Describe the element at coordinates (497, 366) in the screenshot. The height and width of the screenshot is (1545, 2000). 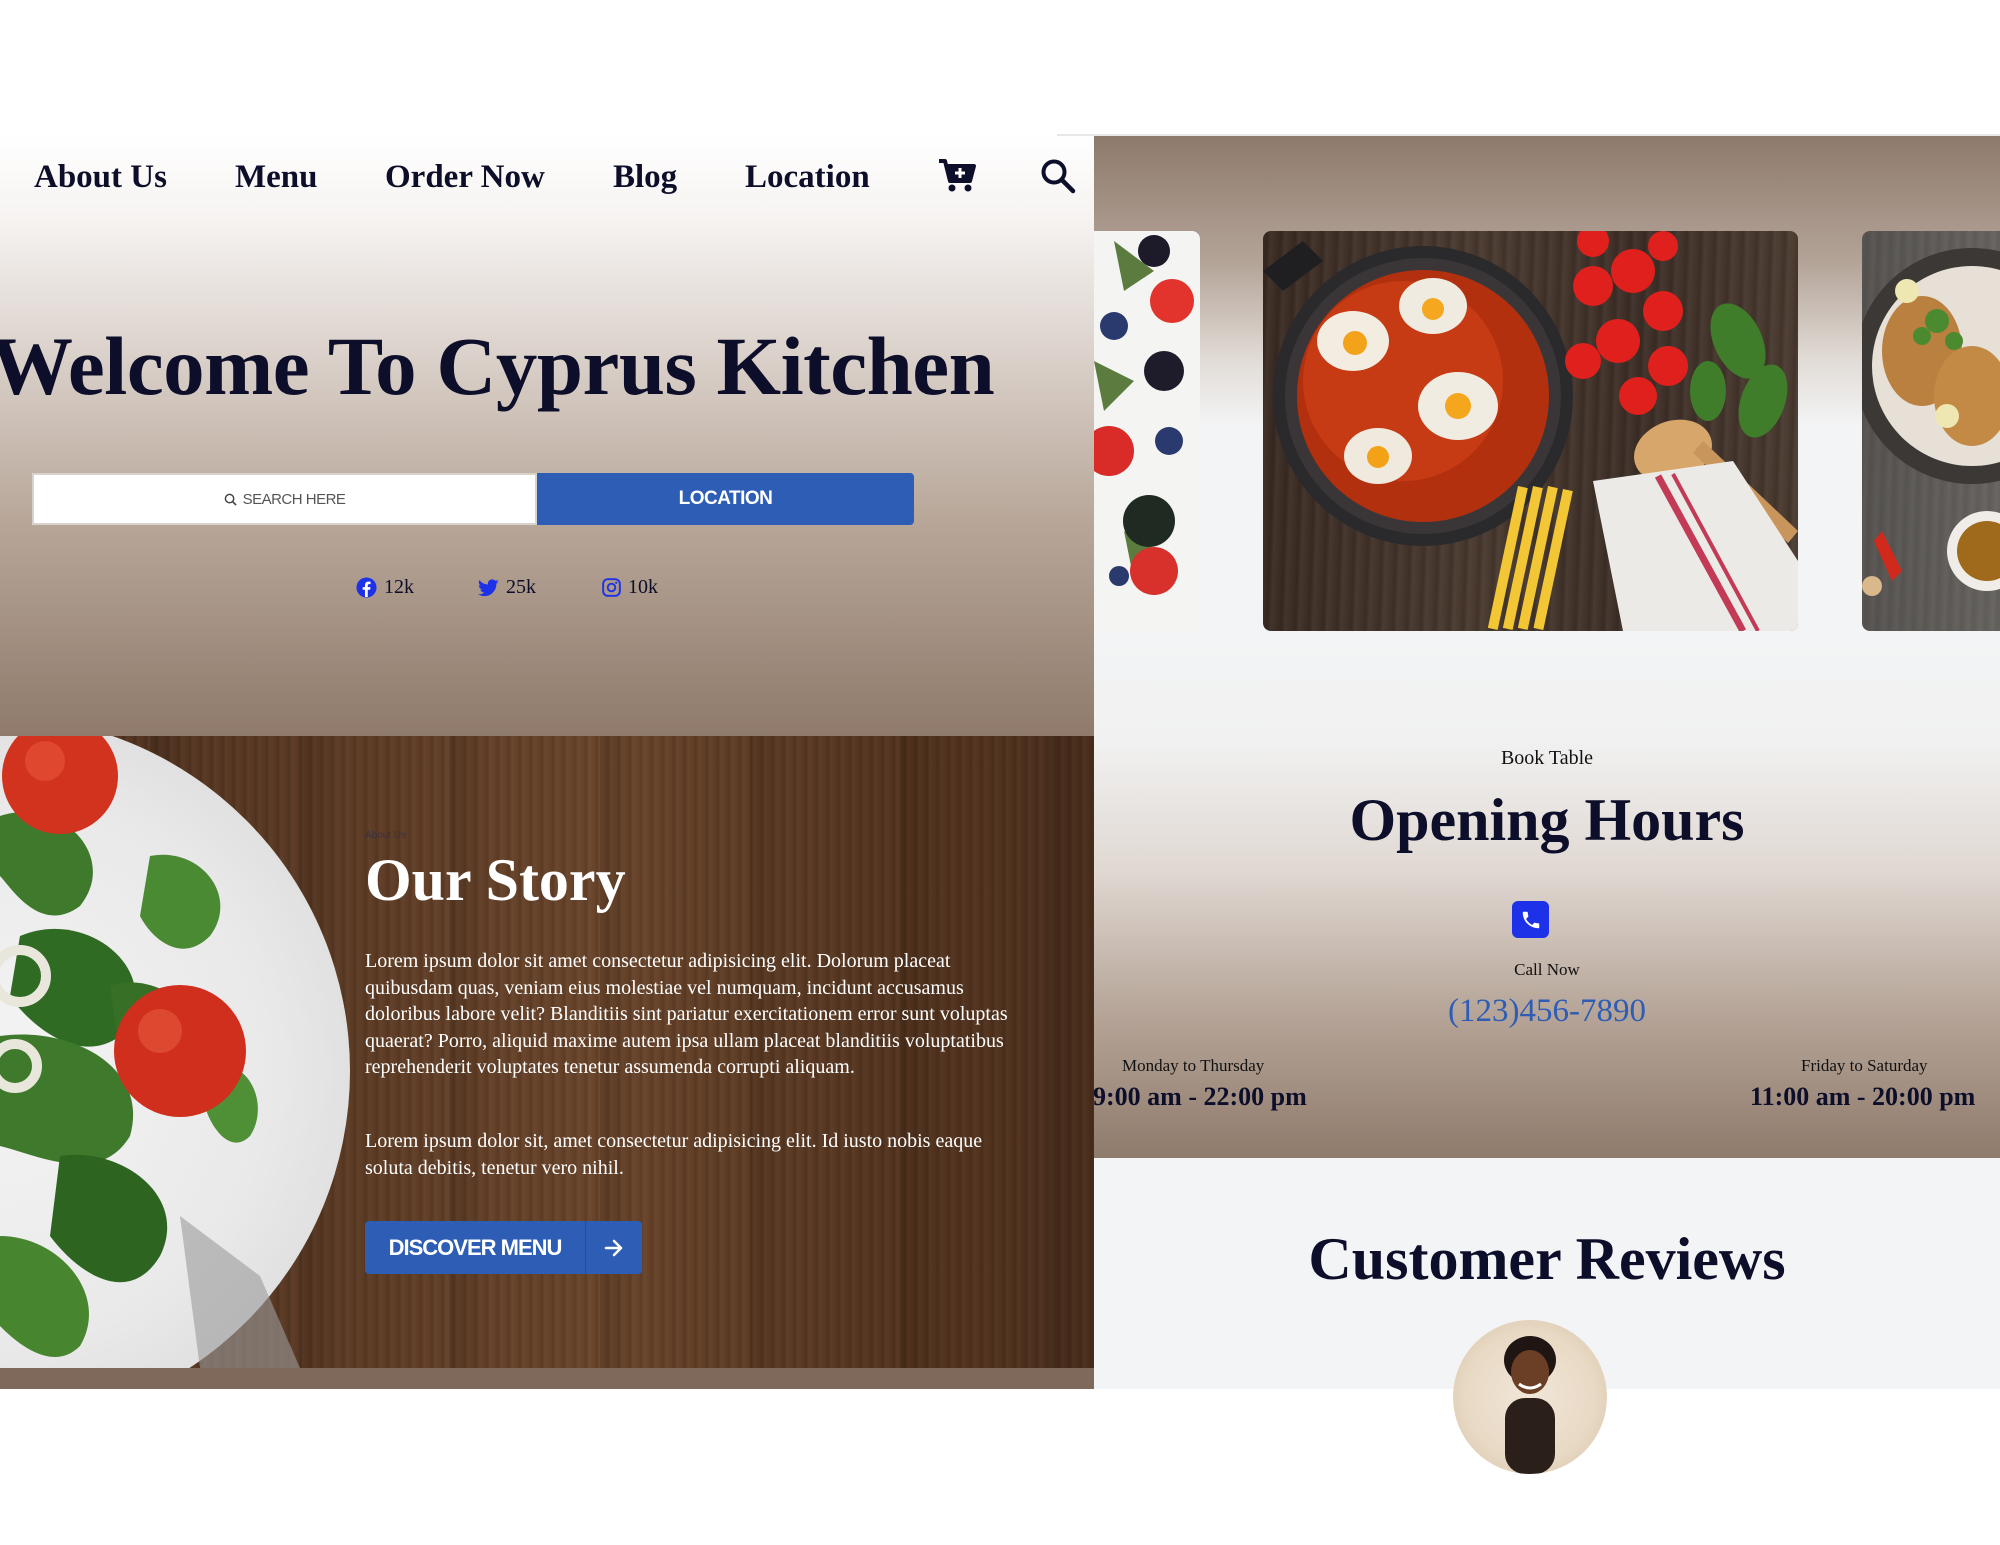
I see `hero-title: Welcome To Cyprus Kitchen` at that location.